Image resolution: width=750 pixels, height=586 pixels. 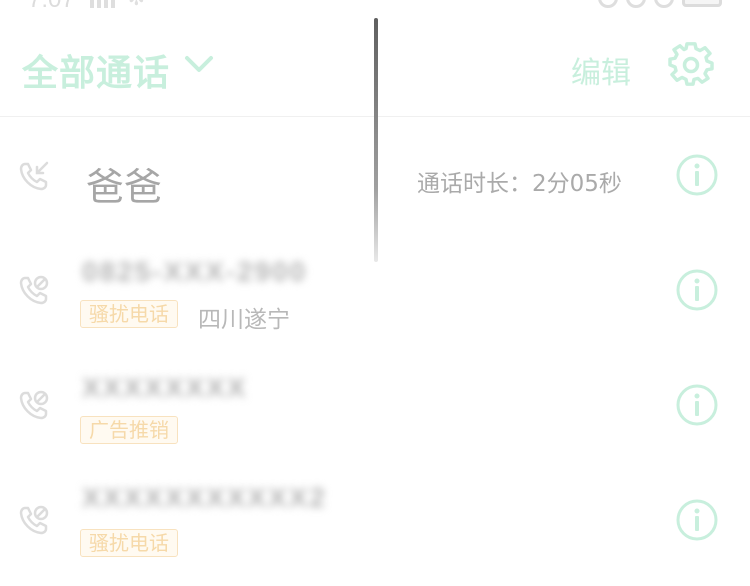 What do you see at coordinates (195, 271) in the screenshot?
I see `phone-number: 0825-XXX-2900` at bounding box center [195, 271].